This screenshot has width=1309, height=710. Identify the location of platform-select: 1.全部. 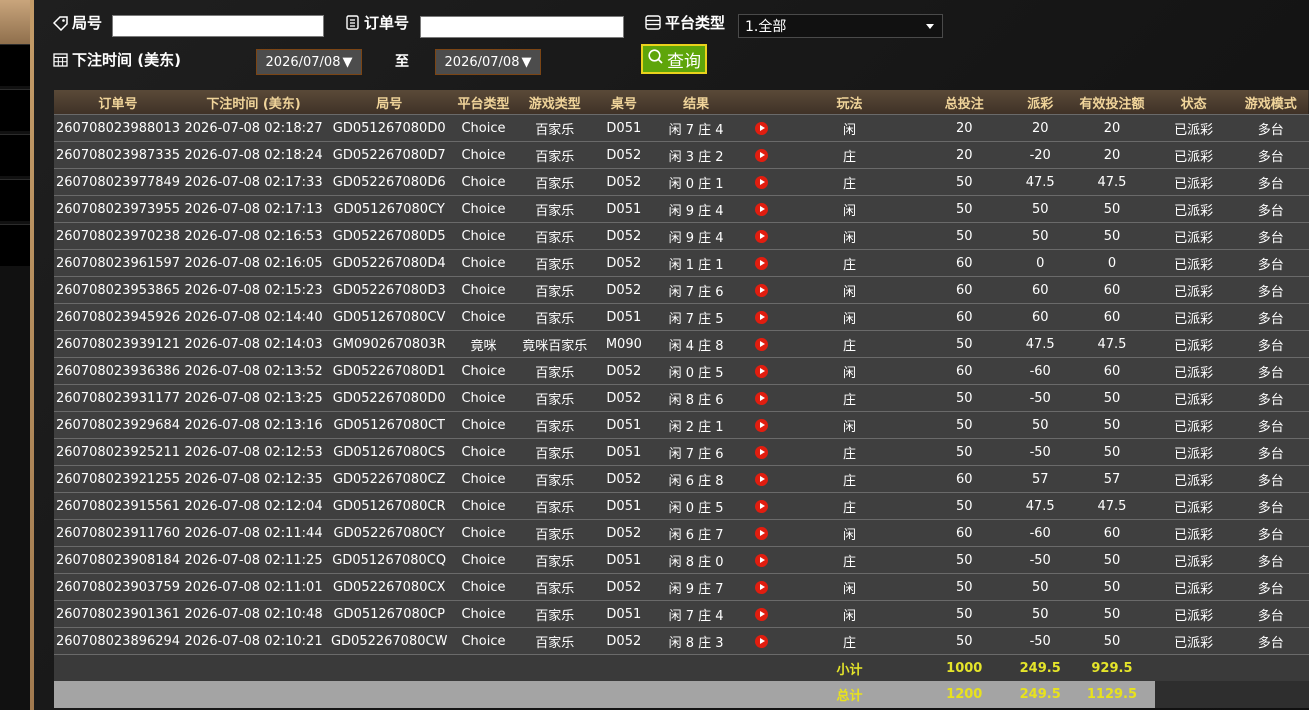
(840, 26).